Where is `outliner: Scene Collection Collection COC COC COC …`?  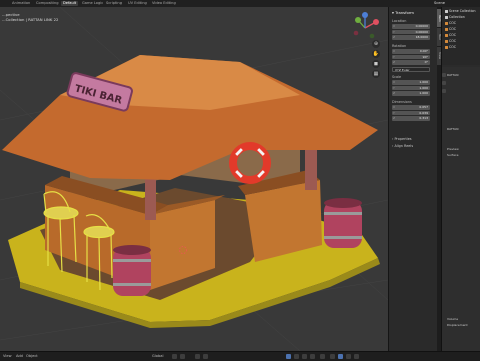
outliner: Scene Collection Collection COC COC COC … is located at coordinates (461, 36).